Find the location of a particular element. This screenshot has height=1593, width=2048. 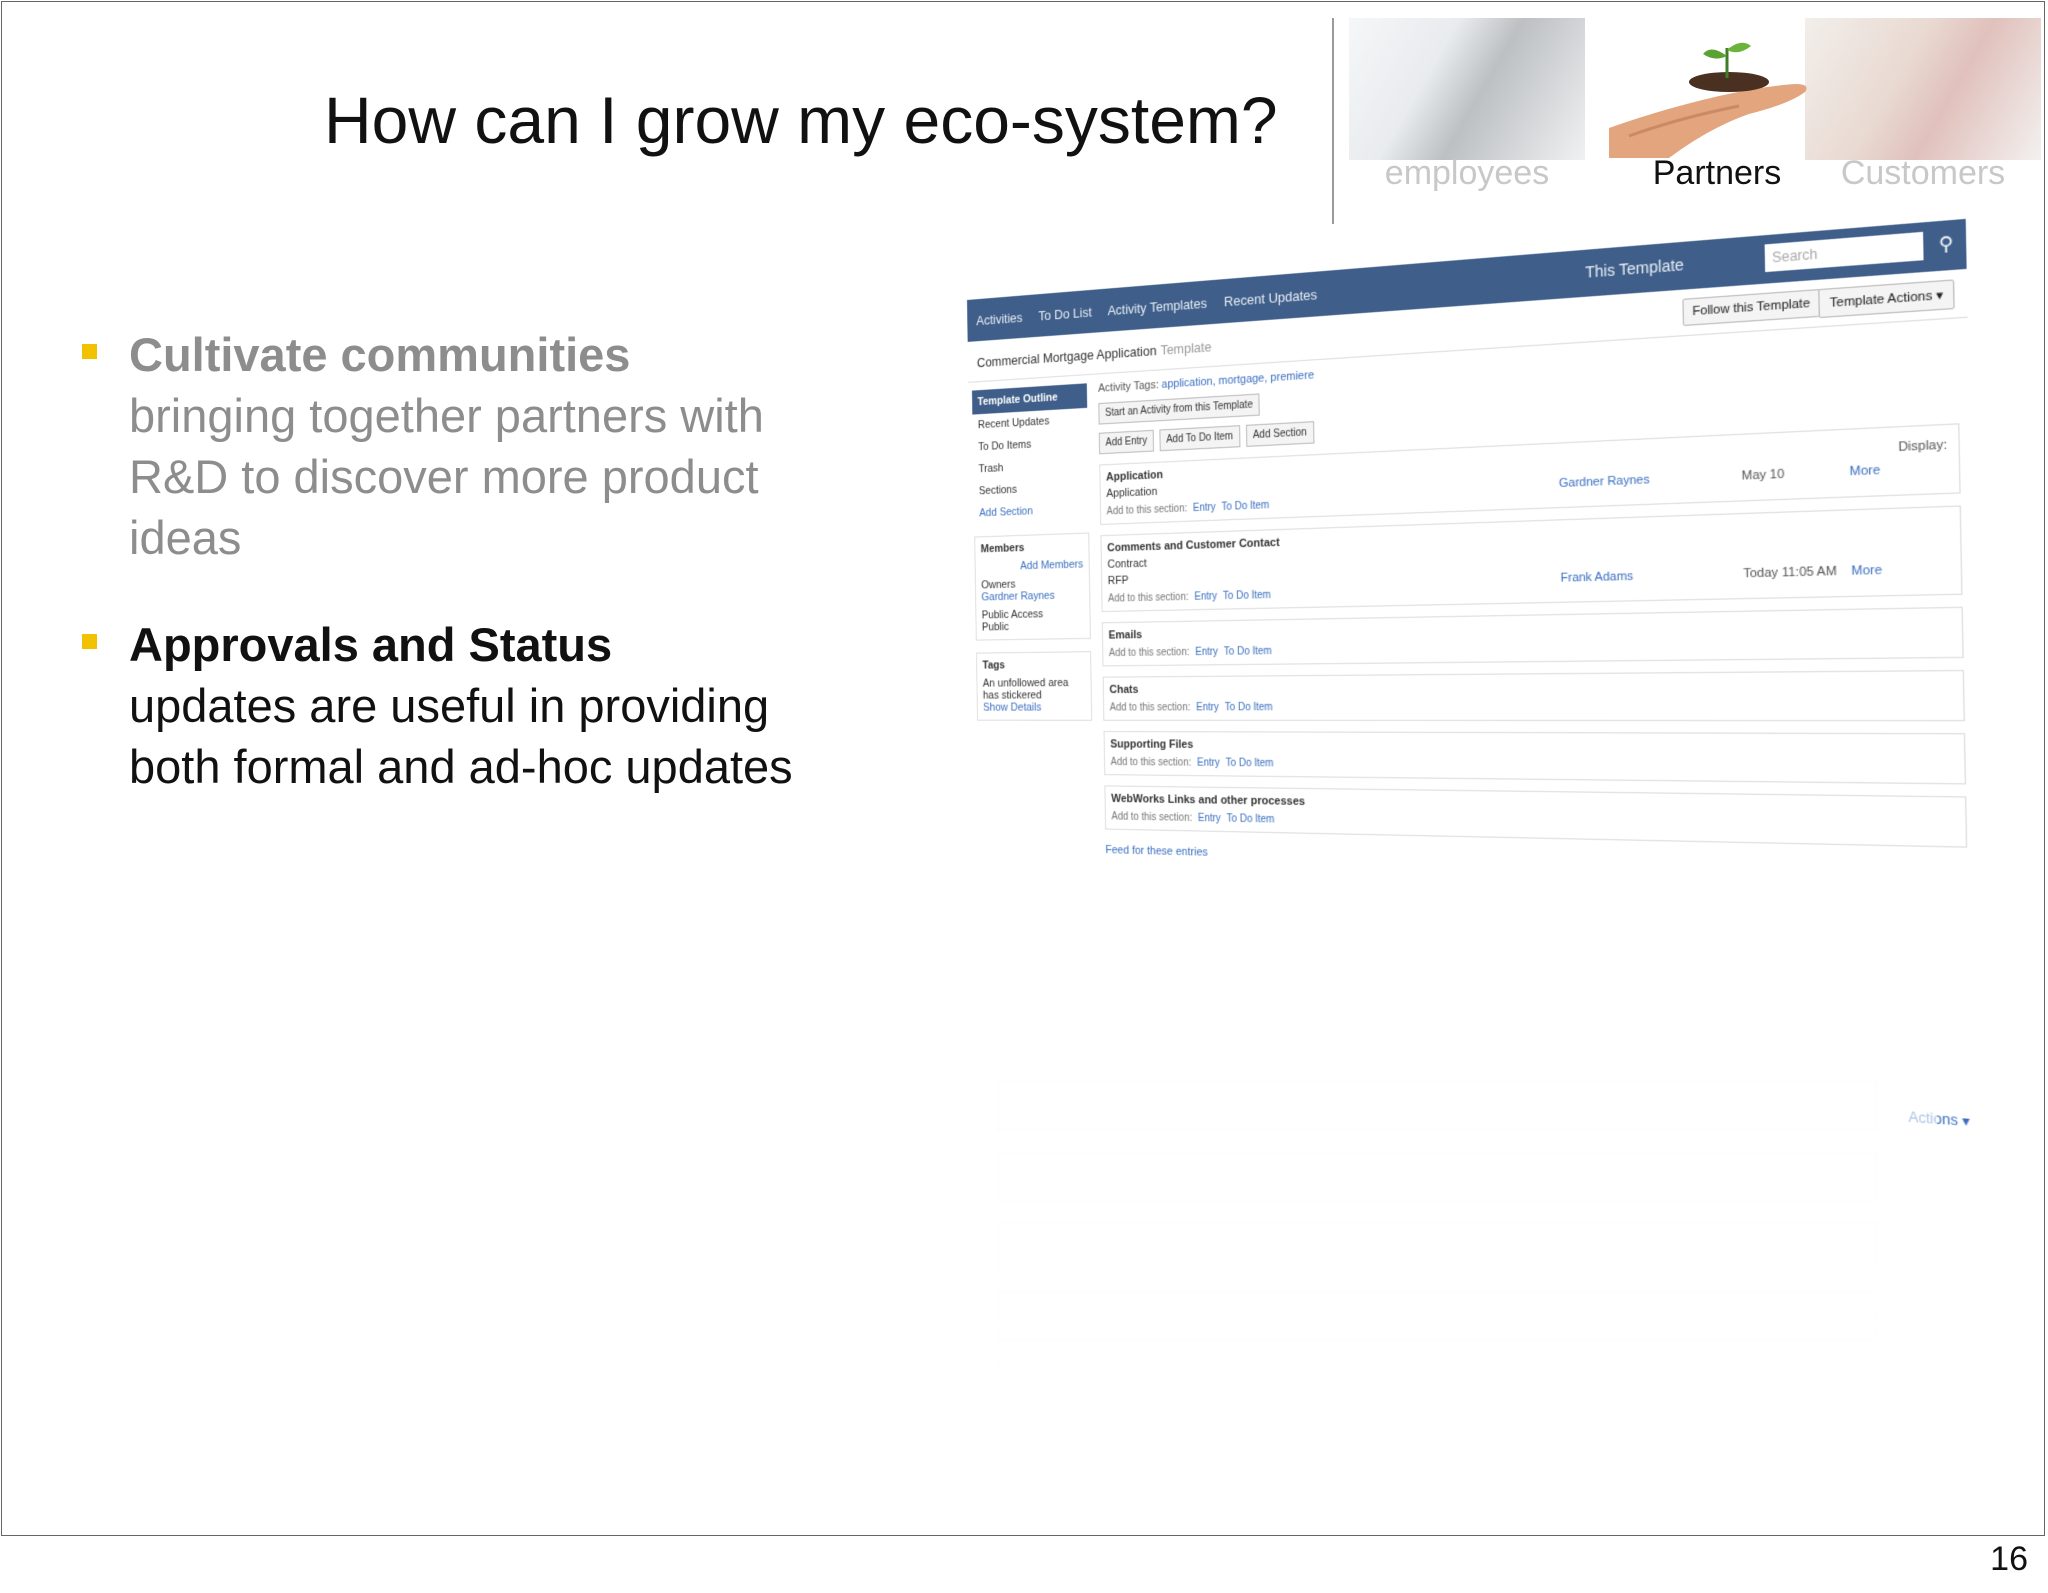

feed-link: Feed for these entries is located at coordinates (1156, 851).